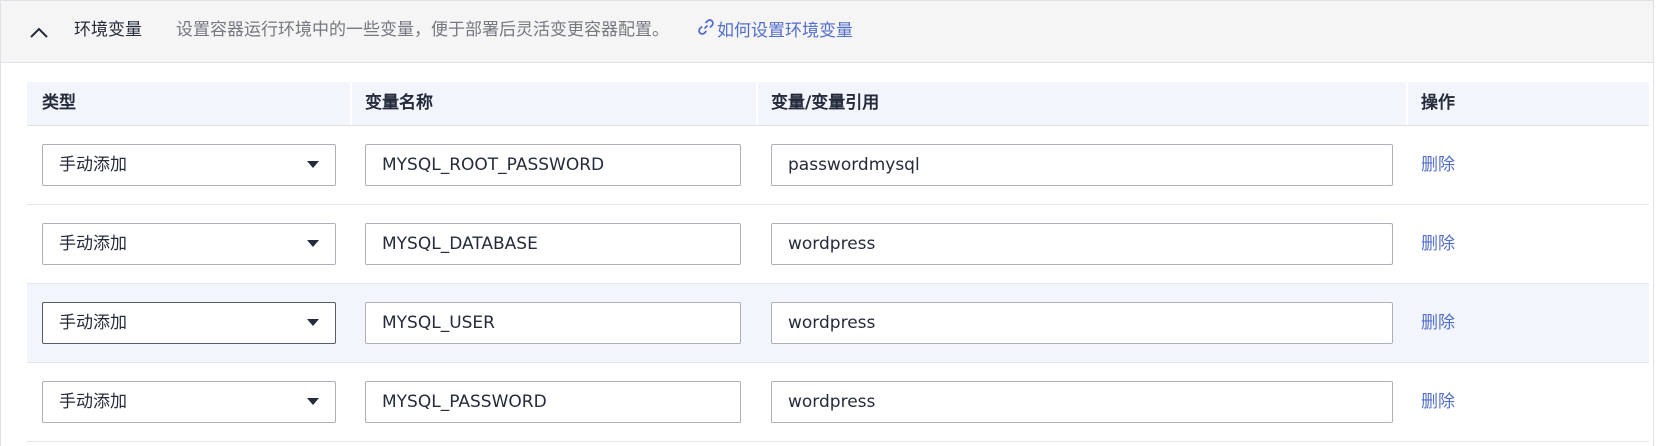  Describe the element at coordinates (422, 30) in the screenshot. I see `section-description: 设置容器运行环境中的一些变量，便于部署后灵活变更容器配置。` at that location.